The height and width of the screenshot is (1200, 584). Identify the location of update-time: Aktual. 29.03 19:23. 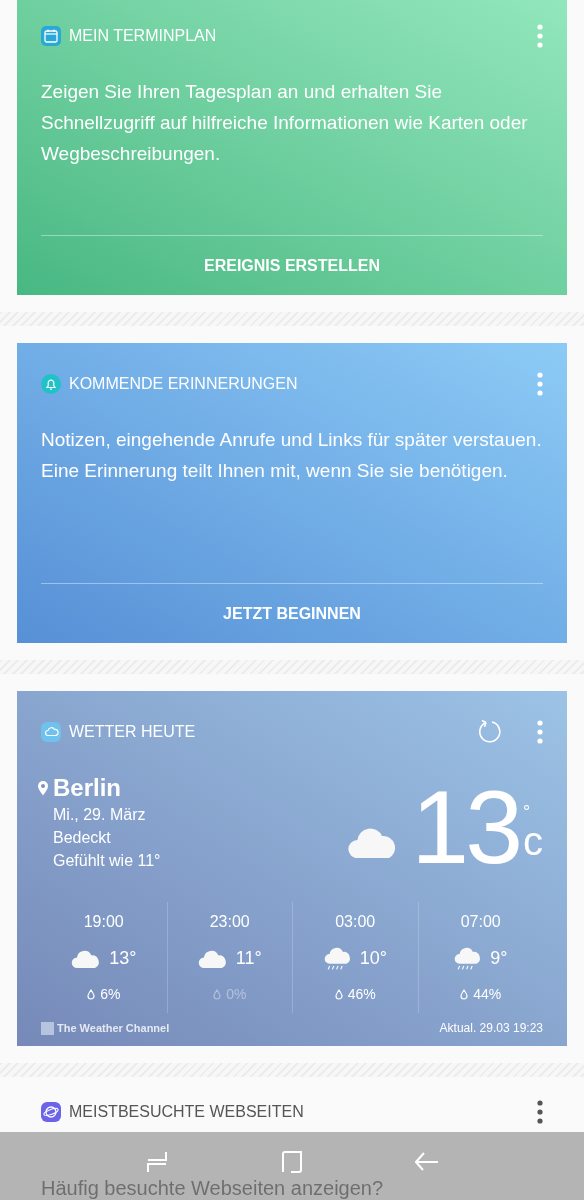
(491, 1029).